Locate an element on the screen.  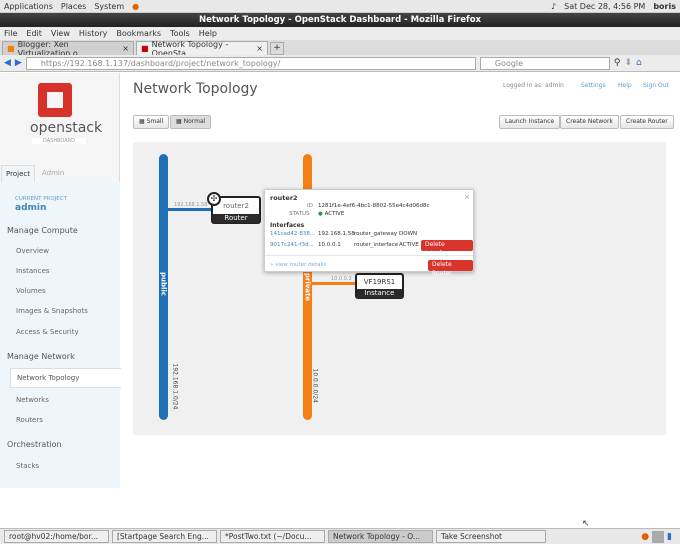
current-project: admin is located at coordinates (30, 208).